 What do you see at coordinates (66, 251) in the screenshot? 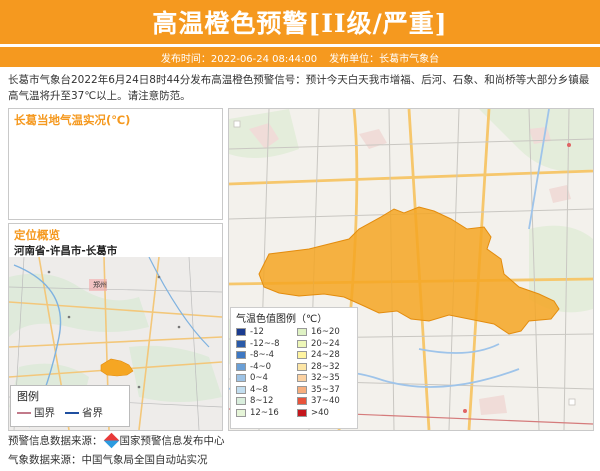
I see `location-path: 河南省-许昌市-长葛市` at bounding box center [66, 251].